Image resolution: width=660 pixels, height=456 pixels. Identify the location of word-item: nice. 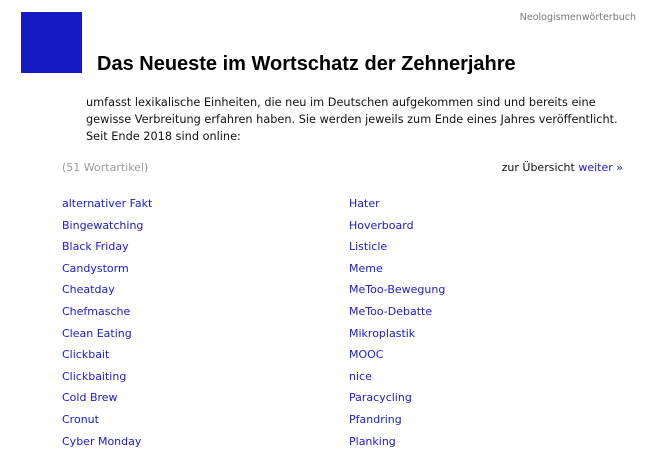
(397, 381).